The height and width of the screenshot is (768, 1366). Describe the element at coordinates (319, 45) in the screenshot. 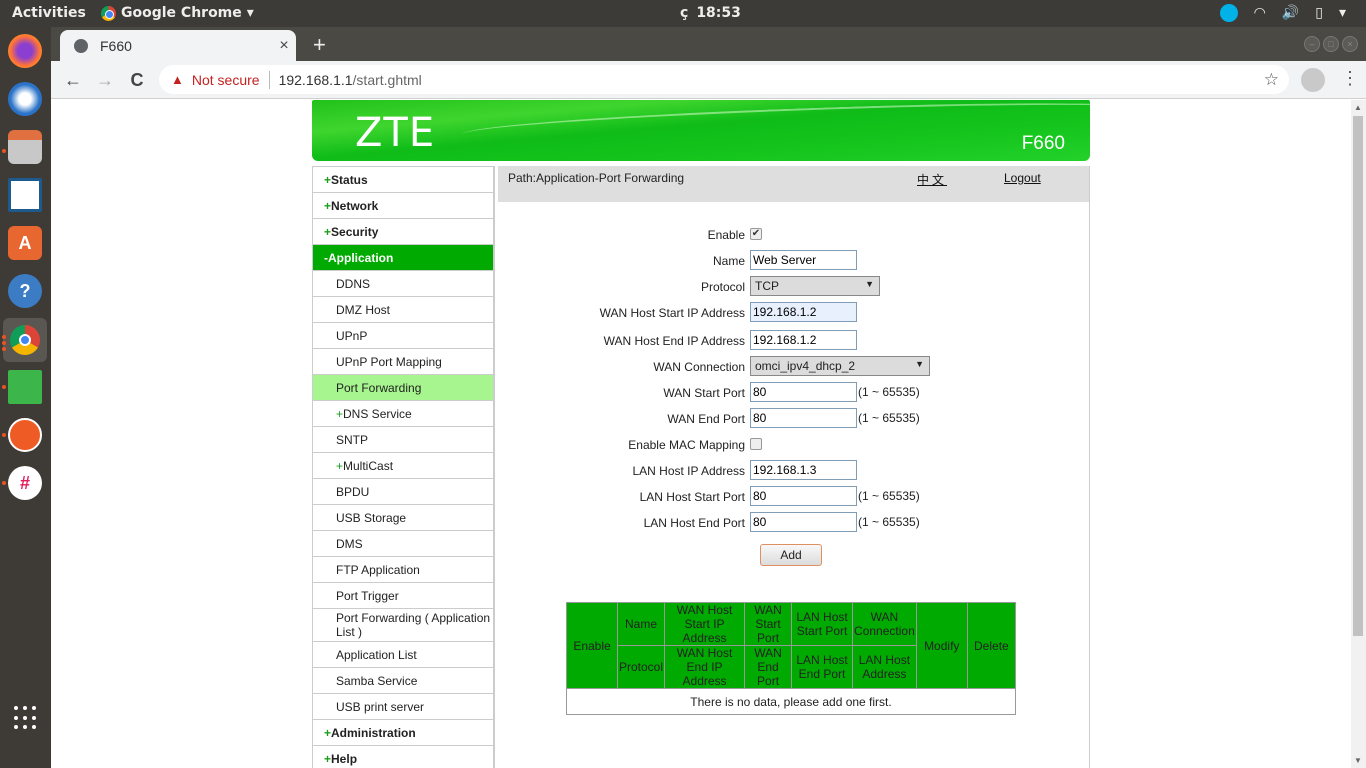

I see `new-tab-button: +` at that location.